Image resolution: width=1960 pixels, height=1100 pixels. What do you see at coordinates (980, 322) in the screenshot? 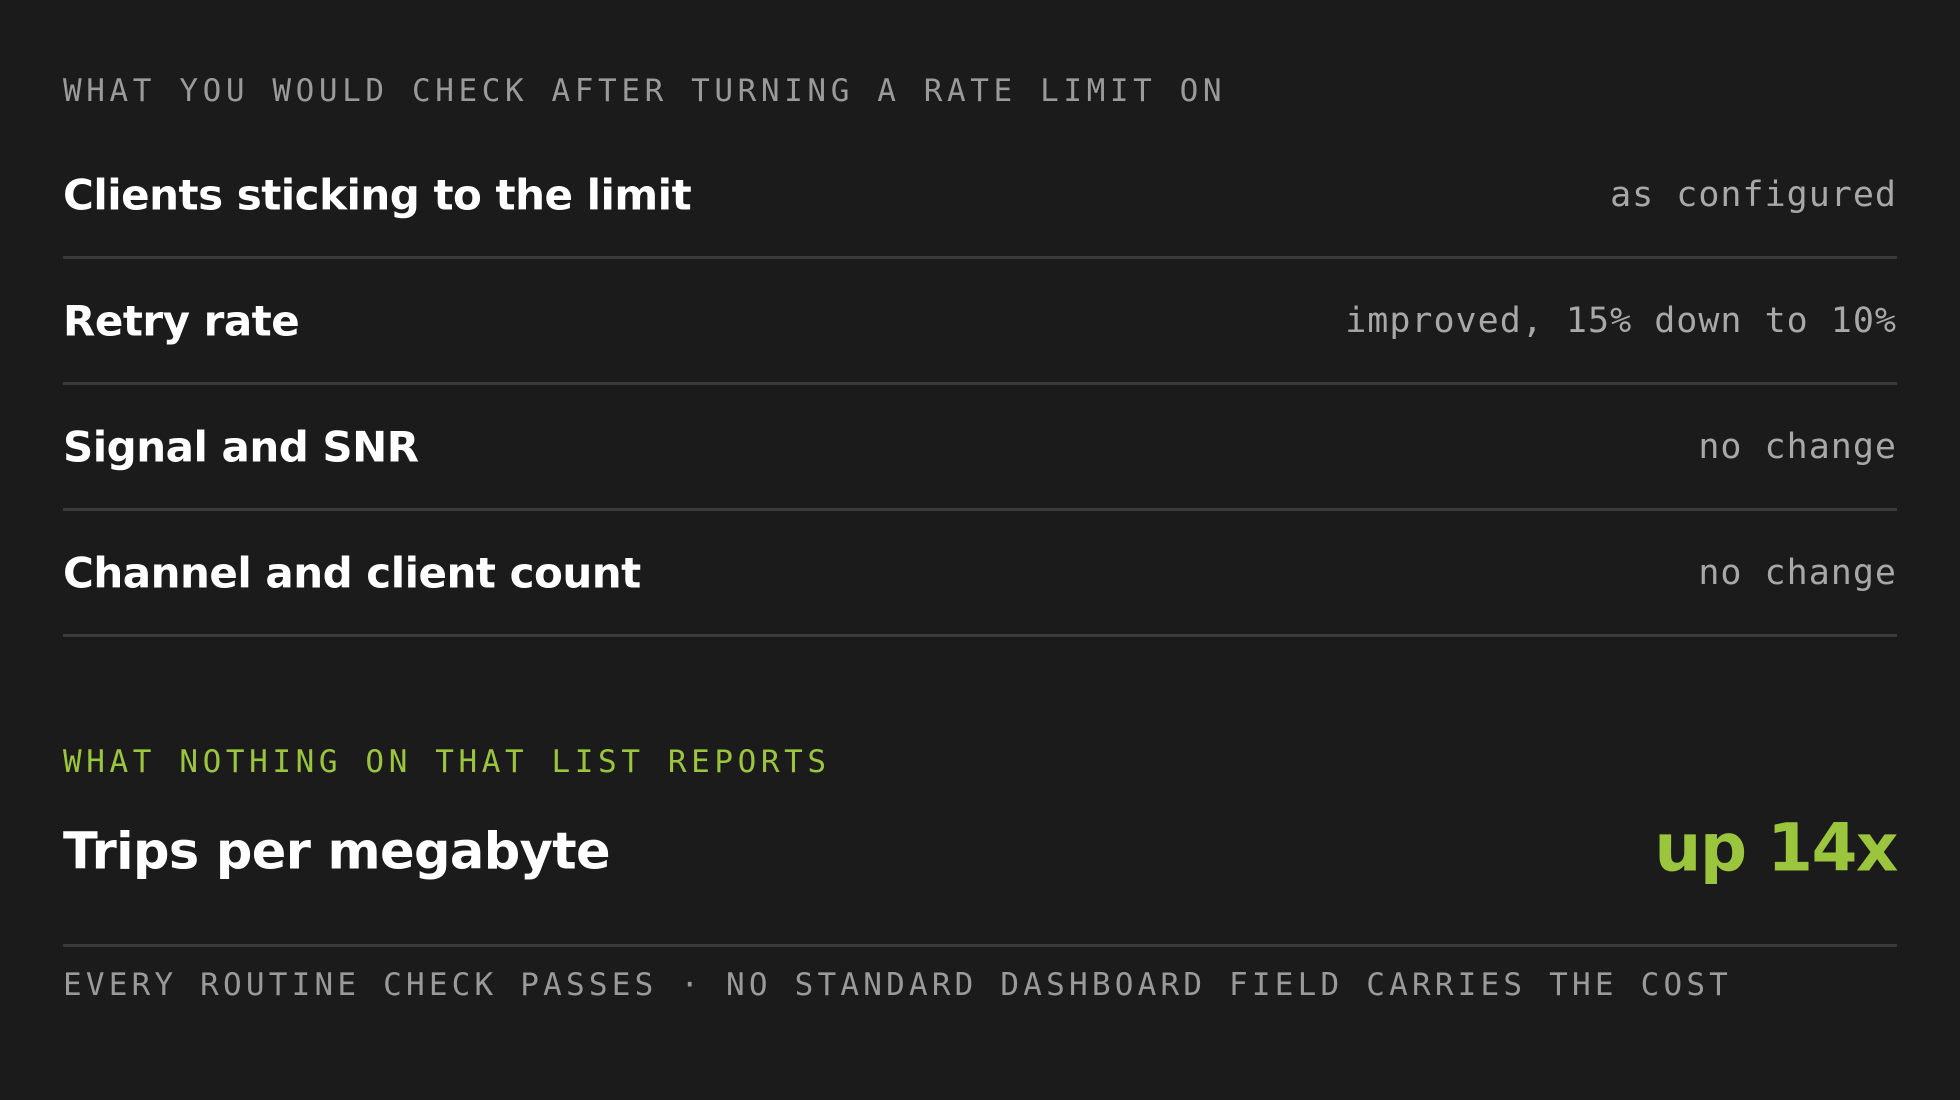
I see `check-row-retry-rate: Retry rate improved, 15% down to 10%` at bounding box center [980, 322].